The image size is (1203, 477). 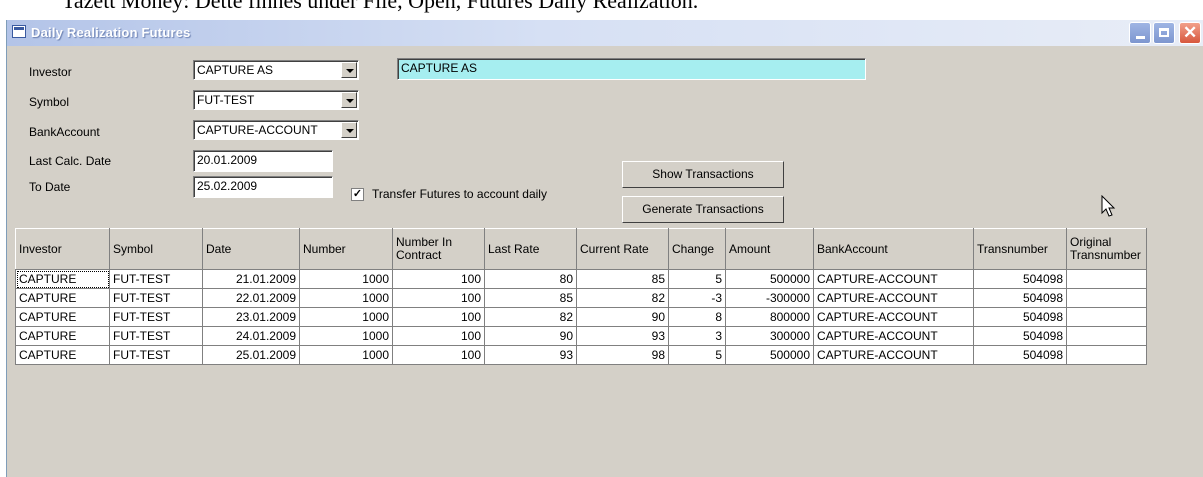 I want to click on mouse-cursor-icon, so click(x=1108, y=206).